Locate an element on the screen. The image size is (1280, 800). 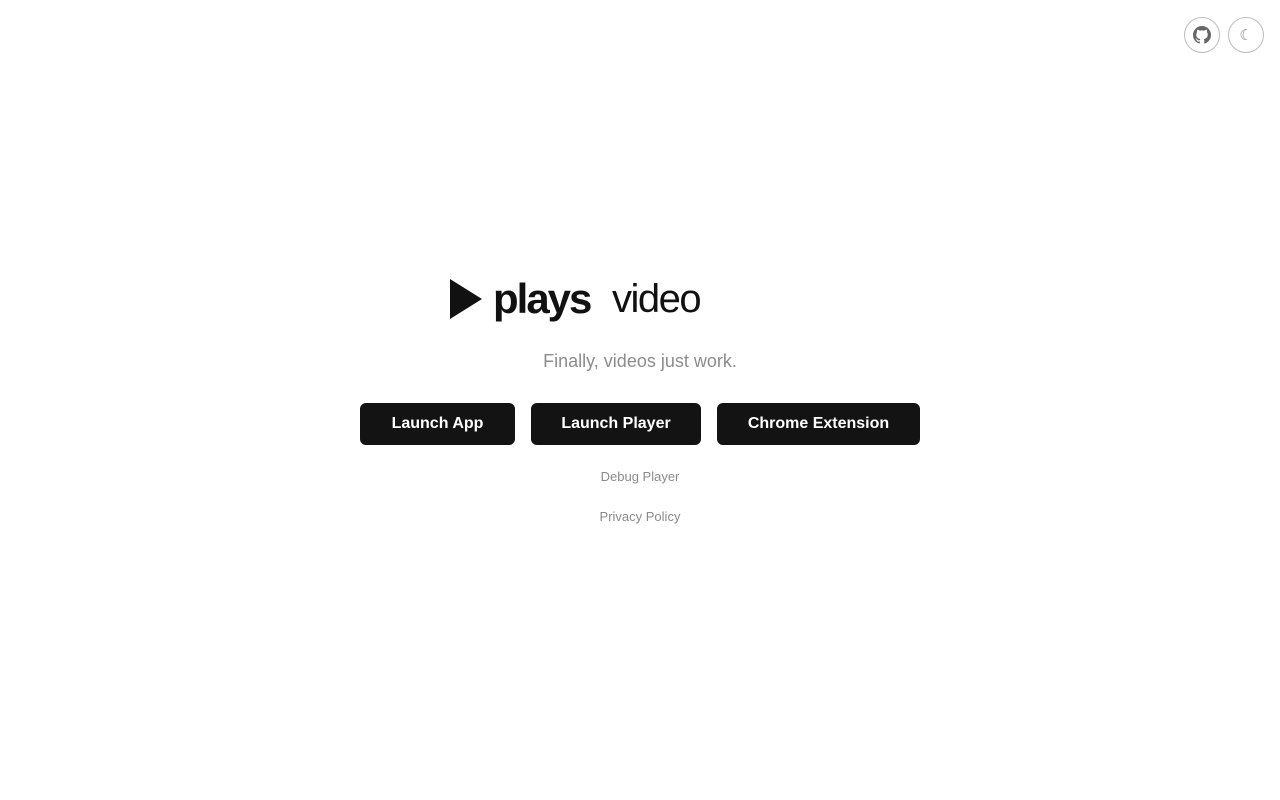
github-icon is located at coordinates (1202, 35).